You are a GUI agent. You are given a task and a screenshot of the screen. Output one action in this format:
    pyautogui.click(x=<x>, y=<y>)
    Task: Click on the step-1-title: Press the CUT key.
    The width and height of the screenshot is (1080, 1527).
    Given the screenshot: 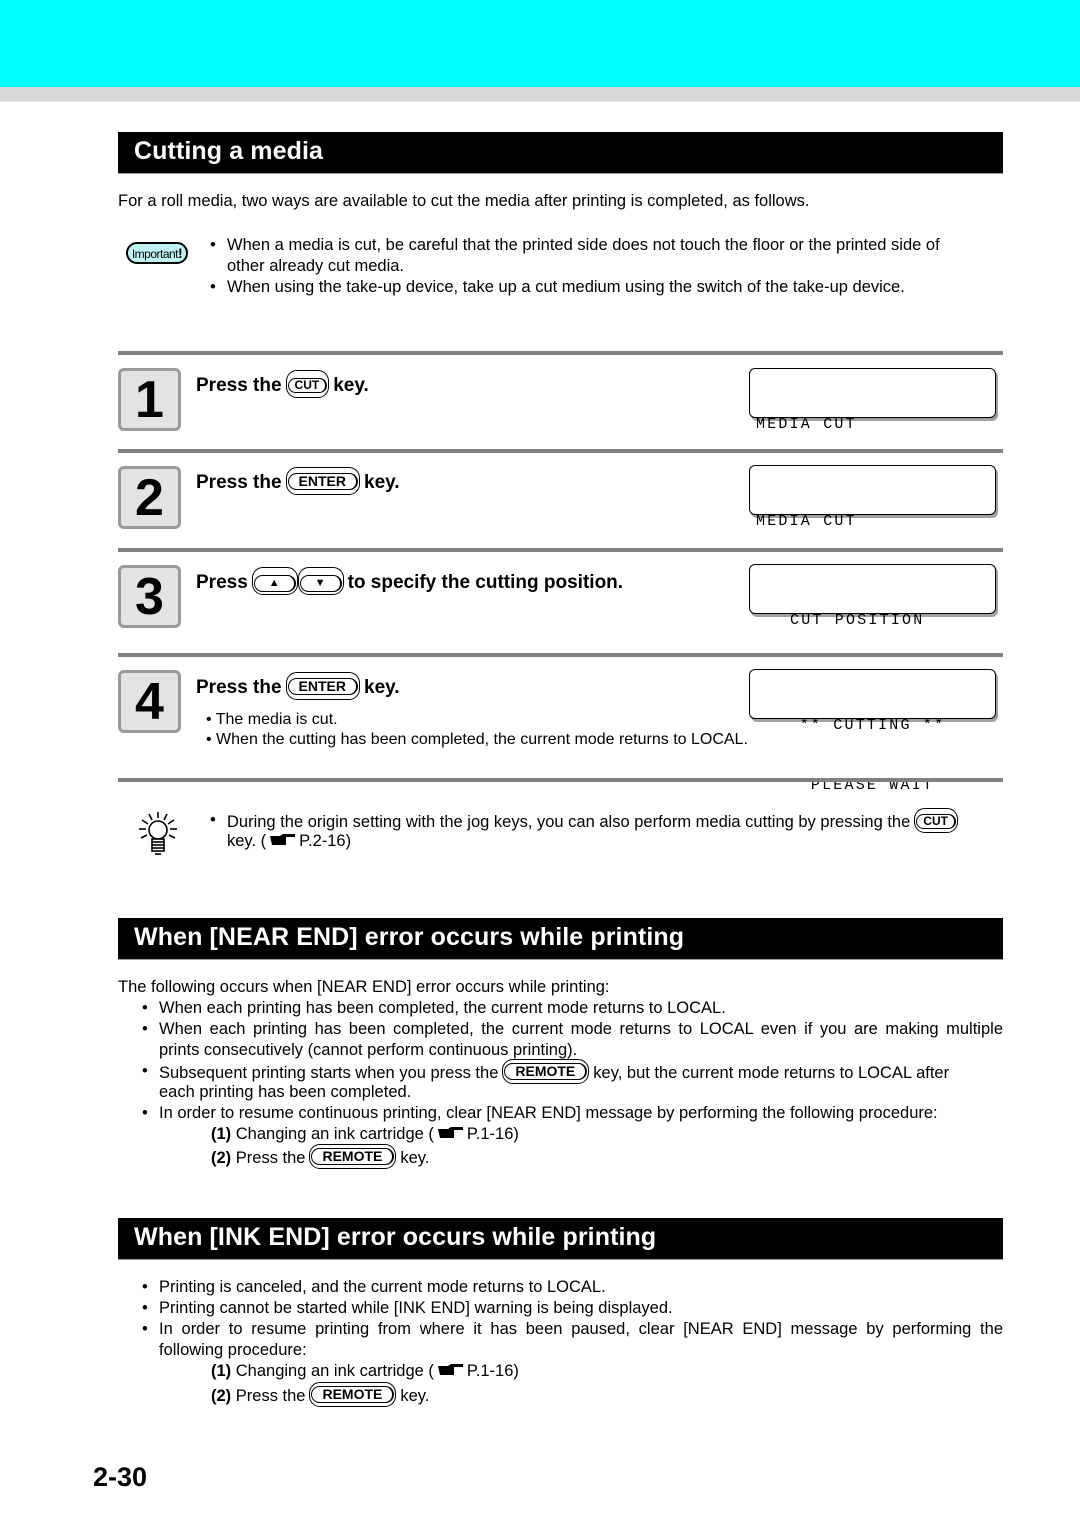 What is the action you would take?
    pyautogui.click(x=282, y=385)
    